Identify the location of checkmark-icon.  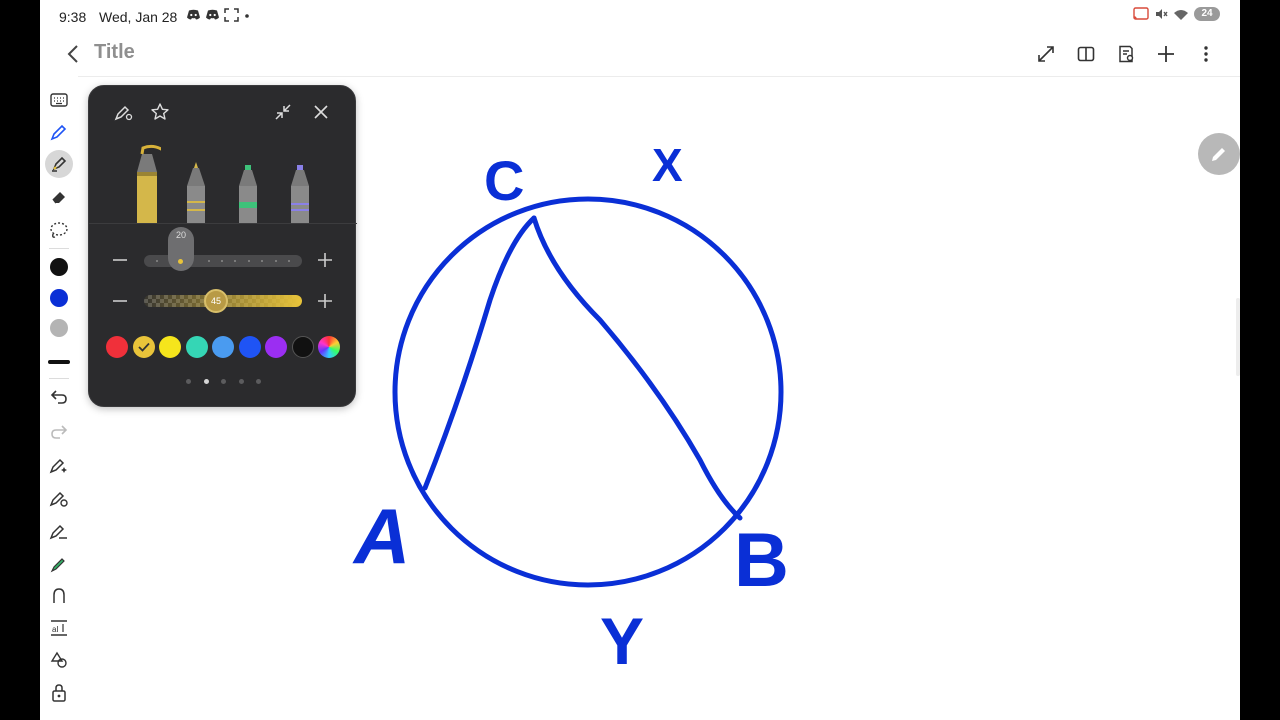
(143, 347).